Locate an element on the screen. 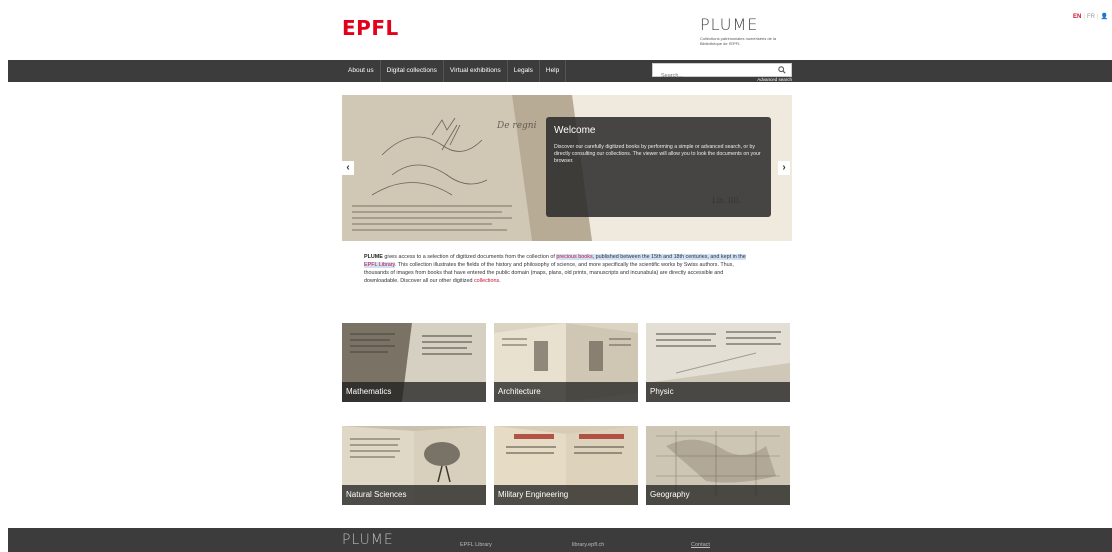  tile-label: Natural Sciences is located at coordinates (414, 495).